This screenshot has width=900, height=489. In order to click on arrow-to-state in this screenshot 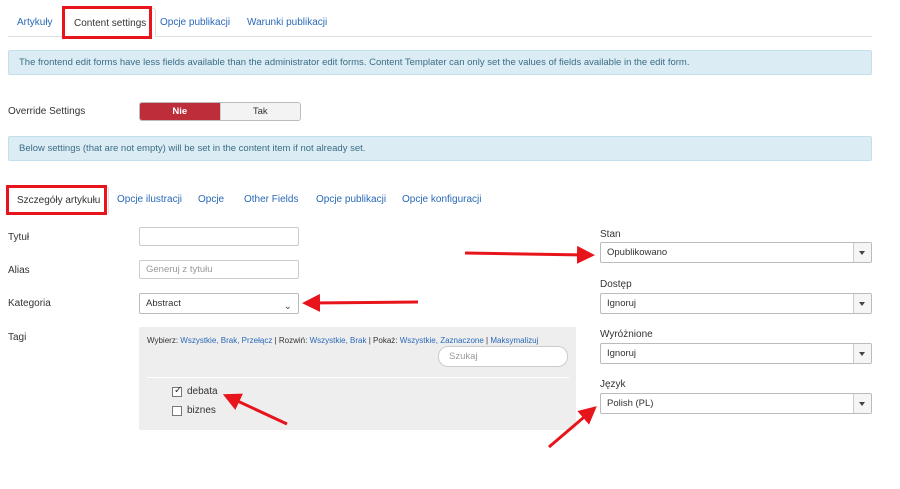, I will do `click(529, 254)`.